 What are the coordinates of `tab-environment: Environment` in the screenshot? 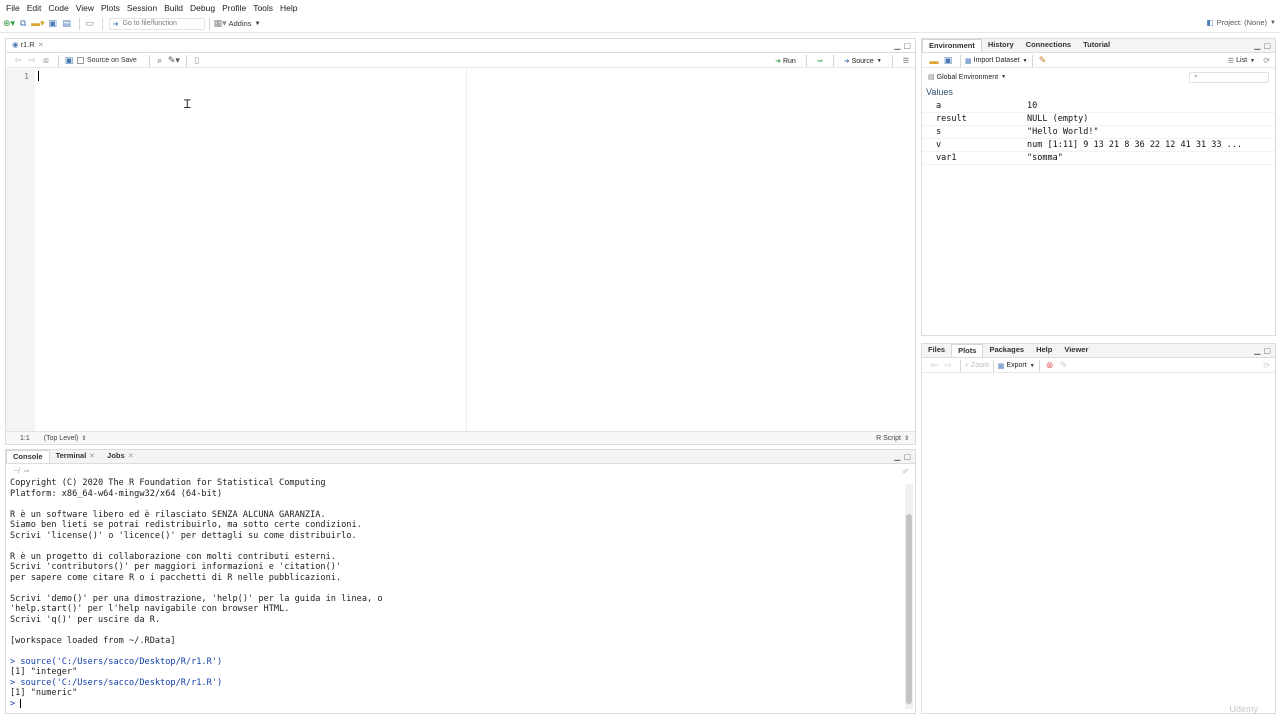 It's located at (952, 45).